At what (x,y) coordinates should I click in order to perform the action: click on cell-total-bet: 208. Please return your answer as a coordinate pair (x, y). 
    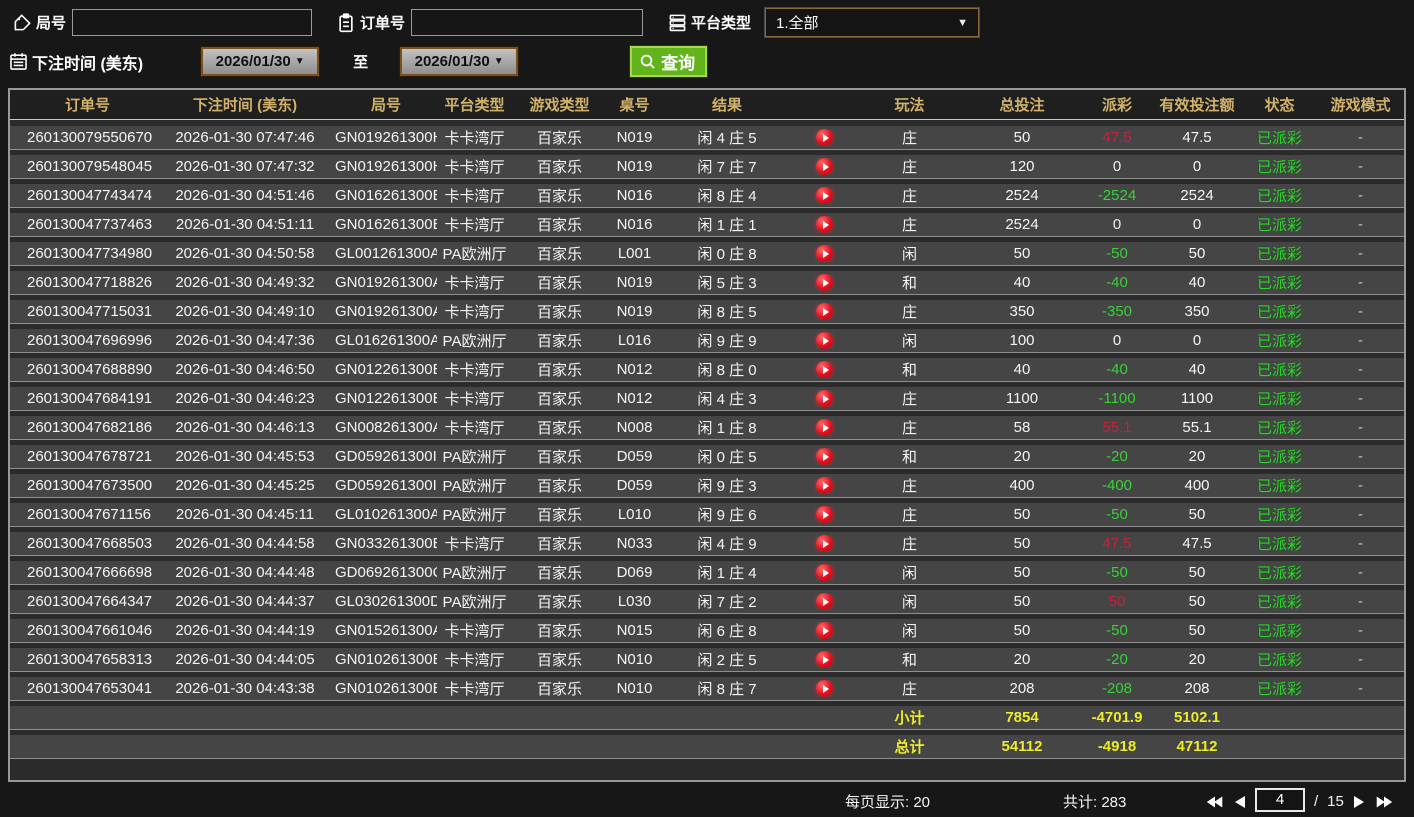
    Looking at the image, I should click on (1022, 688).